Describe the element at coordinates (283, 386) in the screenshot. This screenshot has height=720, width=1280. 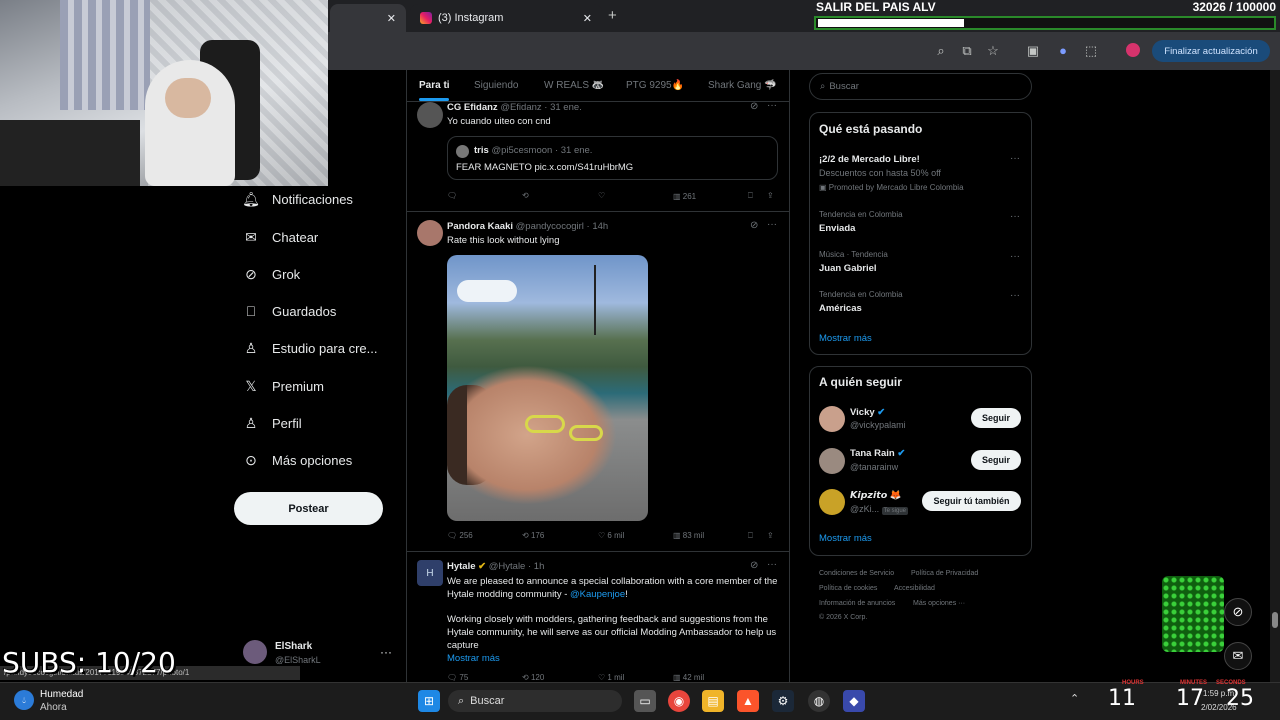
I see `nav-premium: 𝕏 Premium` at that location.